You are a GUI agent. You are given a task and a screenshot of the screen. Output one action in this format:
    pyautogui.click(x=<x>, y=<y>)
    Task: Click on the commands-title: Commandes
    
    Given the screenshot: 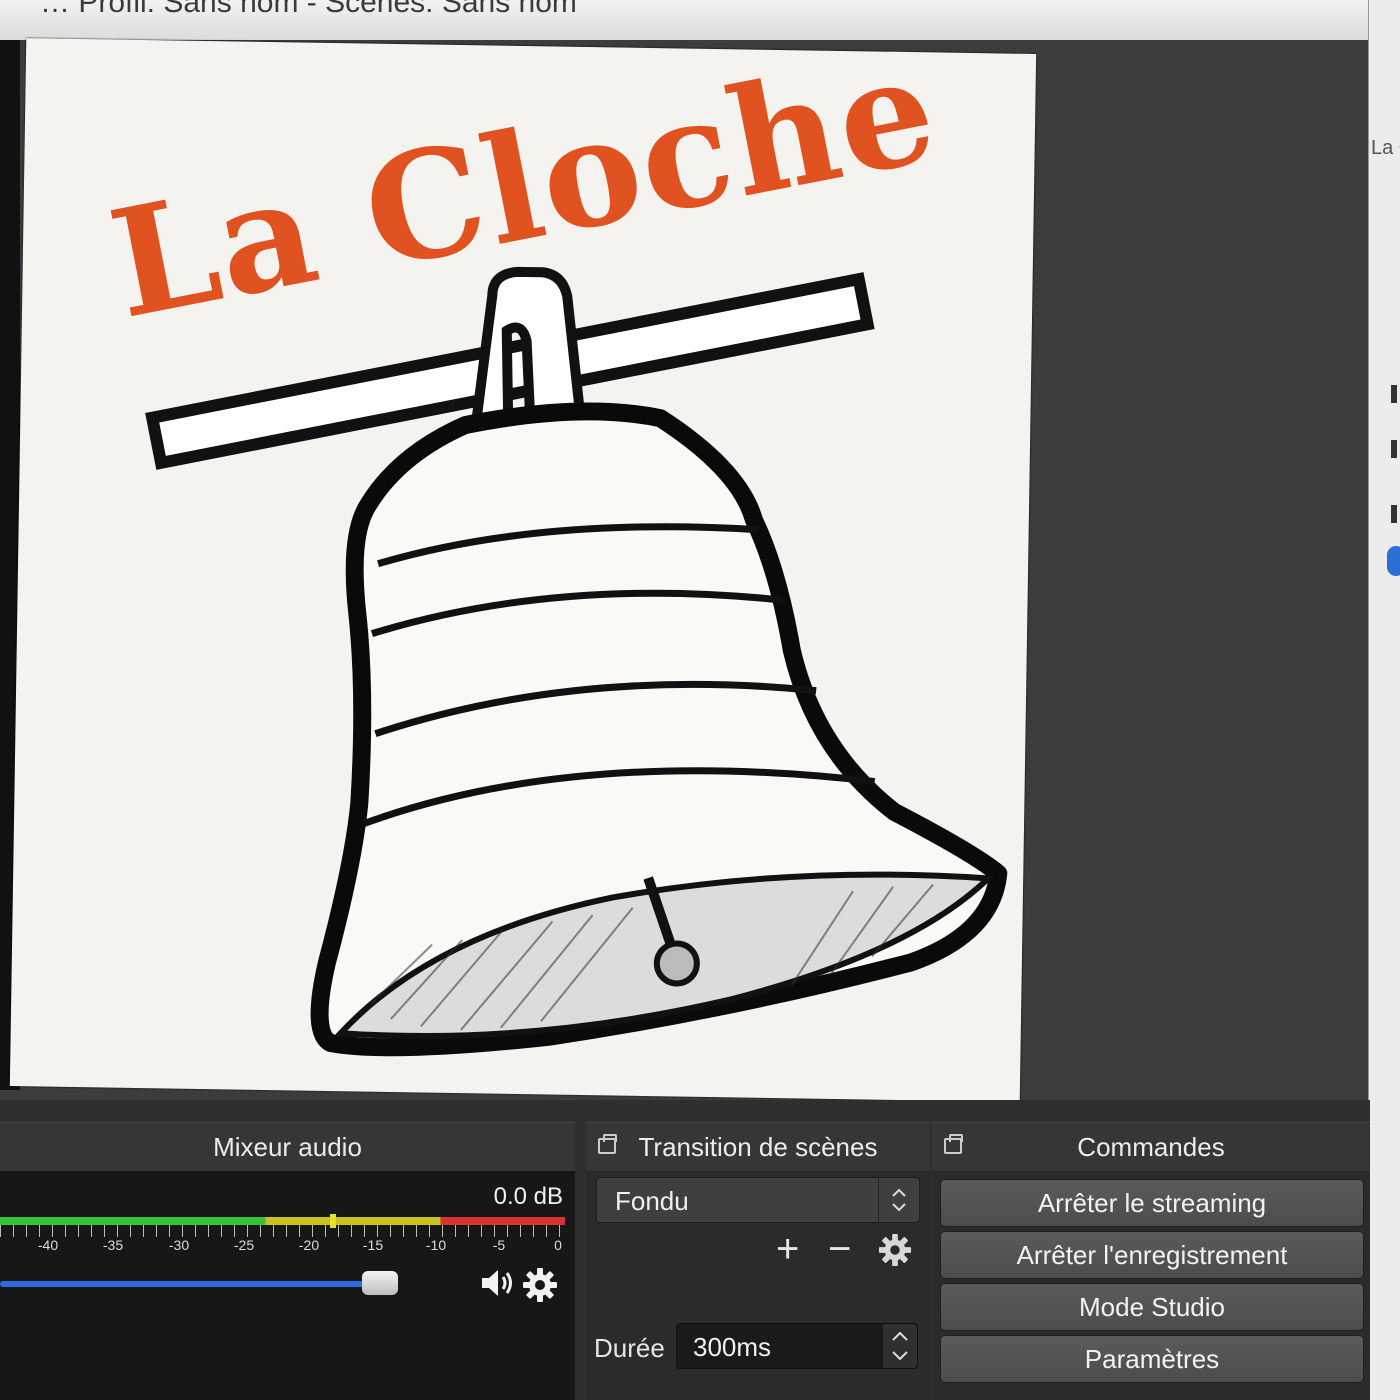 What is the action you would take?
    pyautogui.click(x=1151, y=1147)
    